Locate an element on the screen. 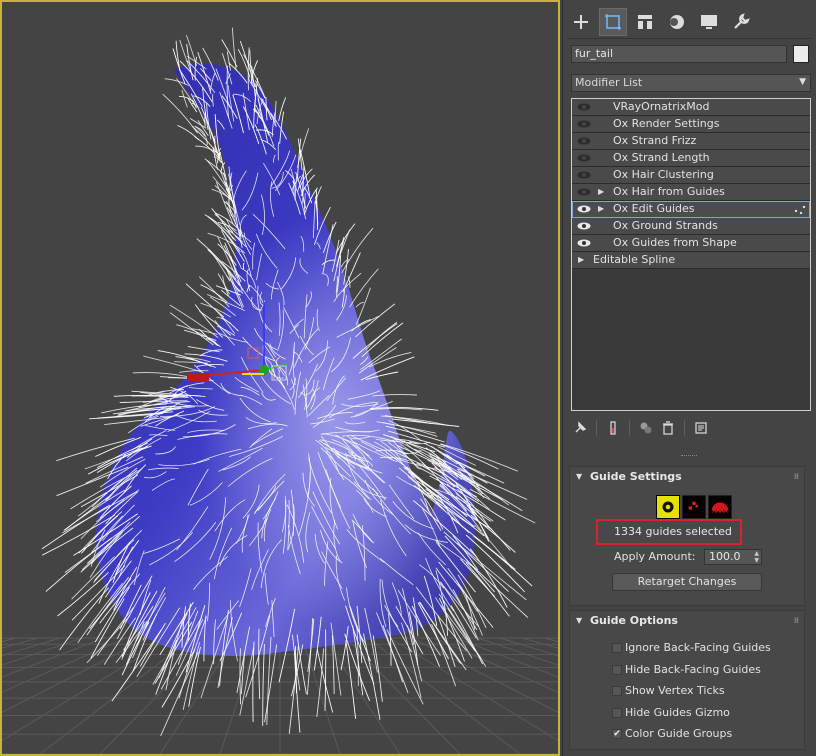  ground-grid is located at coordinates (280, 695).